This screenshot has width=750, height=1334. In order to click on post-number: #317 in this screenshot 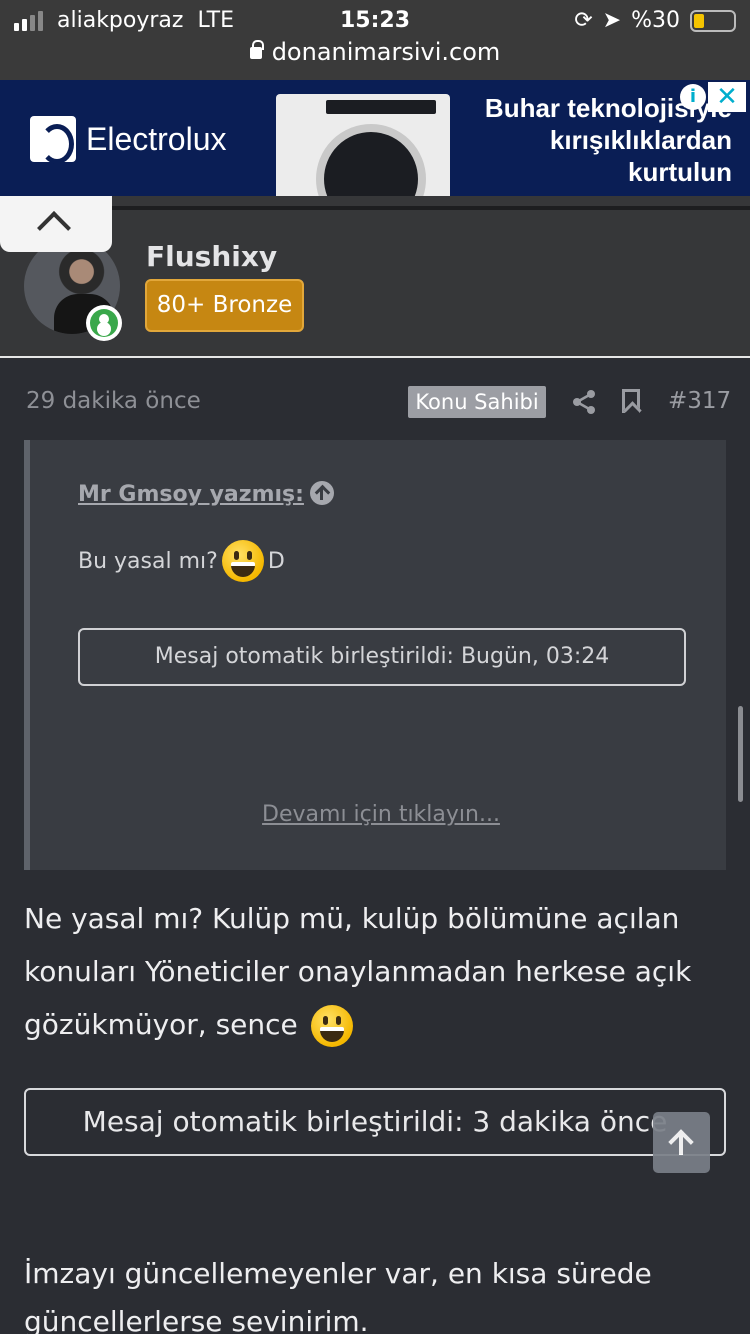, I will do `click(699, 401)`.